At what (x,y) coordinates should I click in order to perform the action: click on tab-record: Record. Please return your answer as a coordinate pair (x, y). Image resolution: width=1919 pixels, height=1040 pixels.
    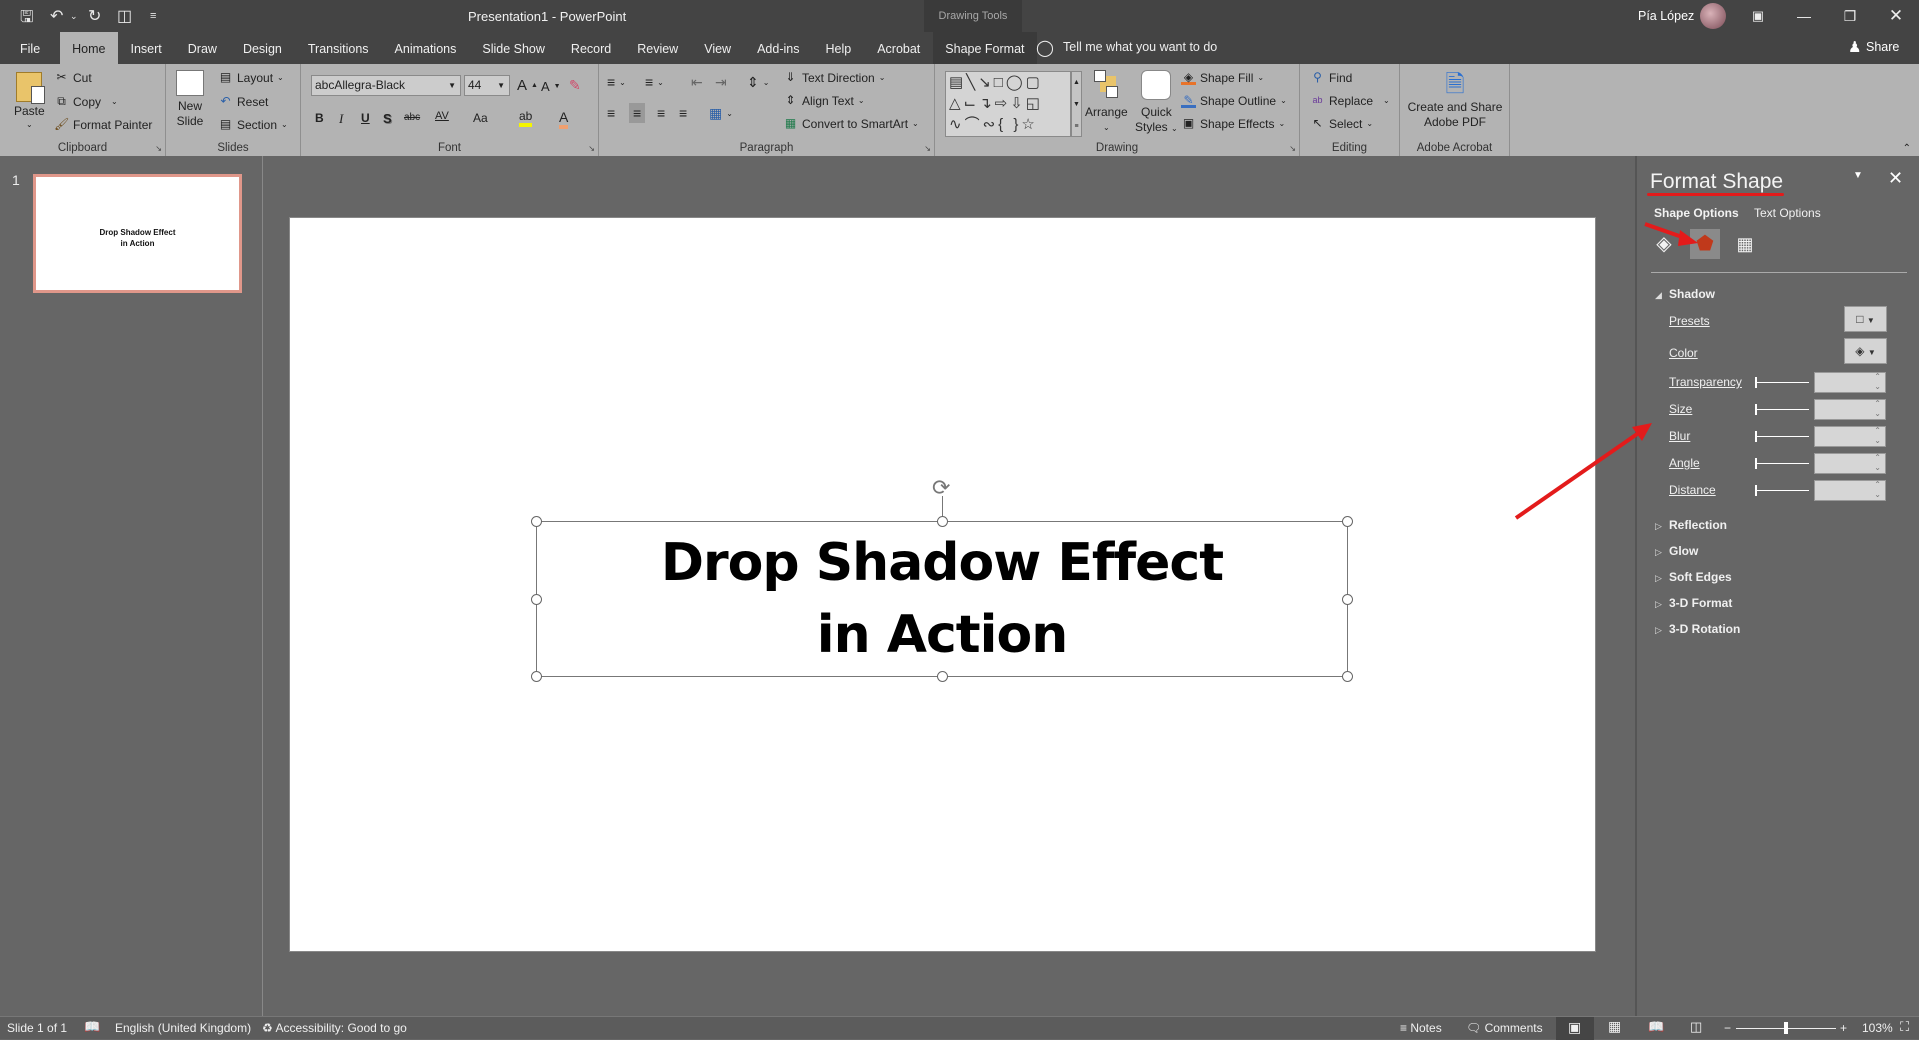
    Looking at the image, I should click on (591, 48).